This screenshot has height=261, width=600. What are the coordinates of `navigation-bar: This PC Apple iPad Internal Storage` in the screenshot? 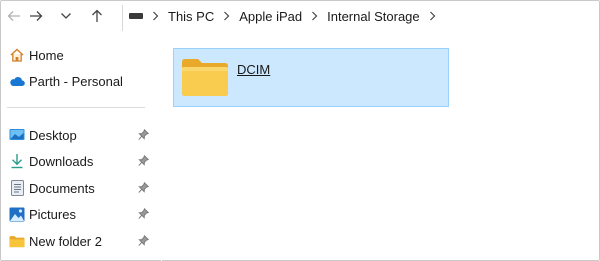 It's located at (300, 17).